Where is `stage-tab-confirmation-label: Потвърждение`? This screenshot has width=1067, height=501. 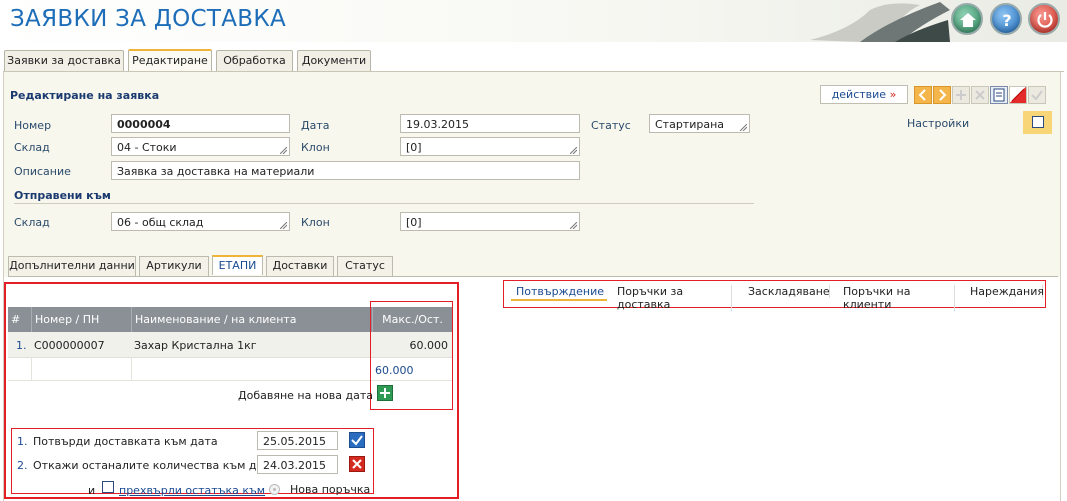 stage-tab-confirmation-label: Потвърждение is located at coordinates (560, 291).